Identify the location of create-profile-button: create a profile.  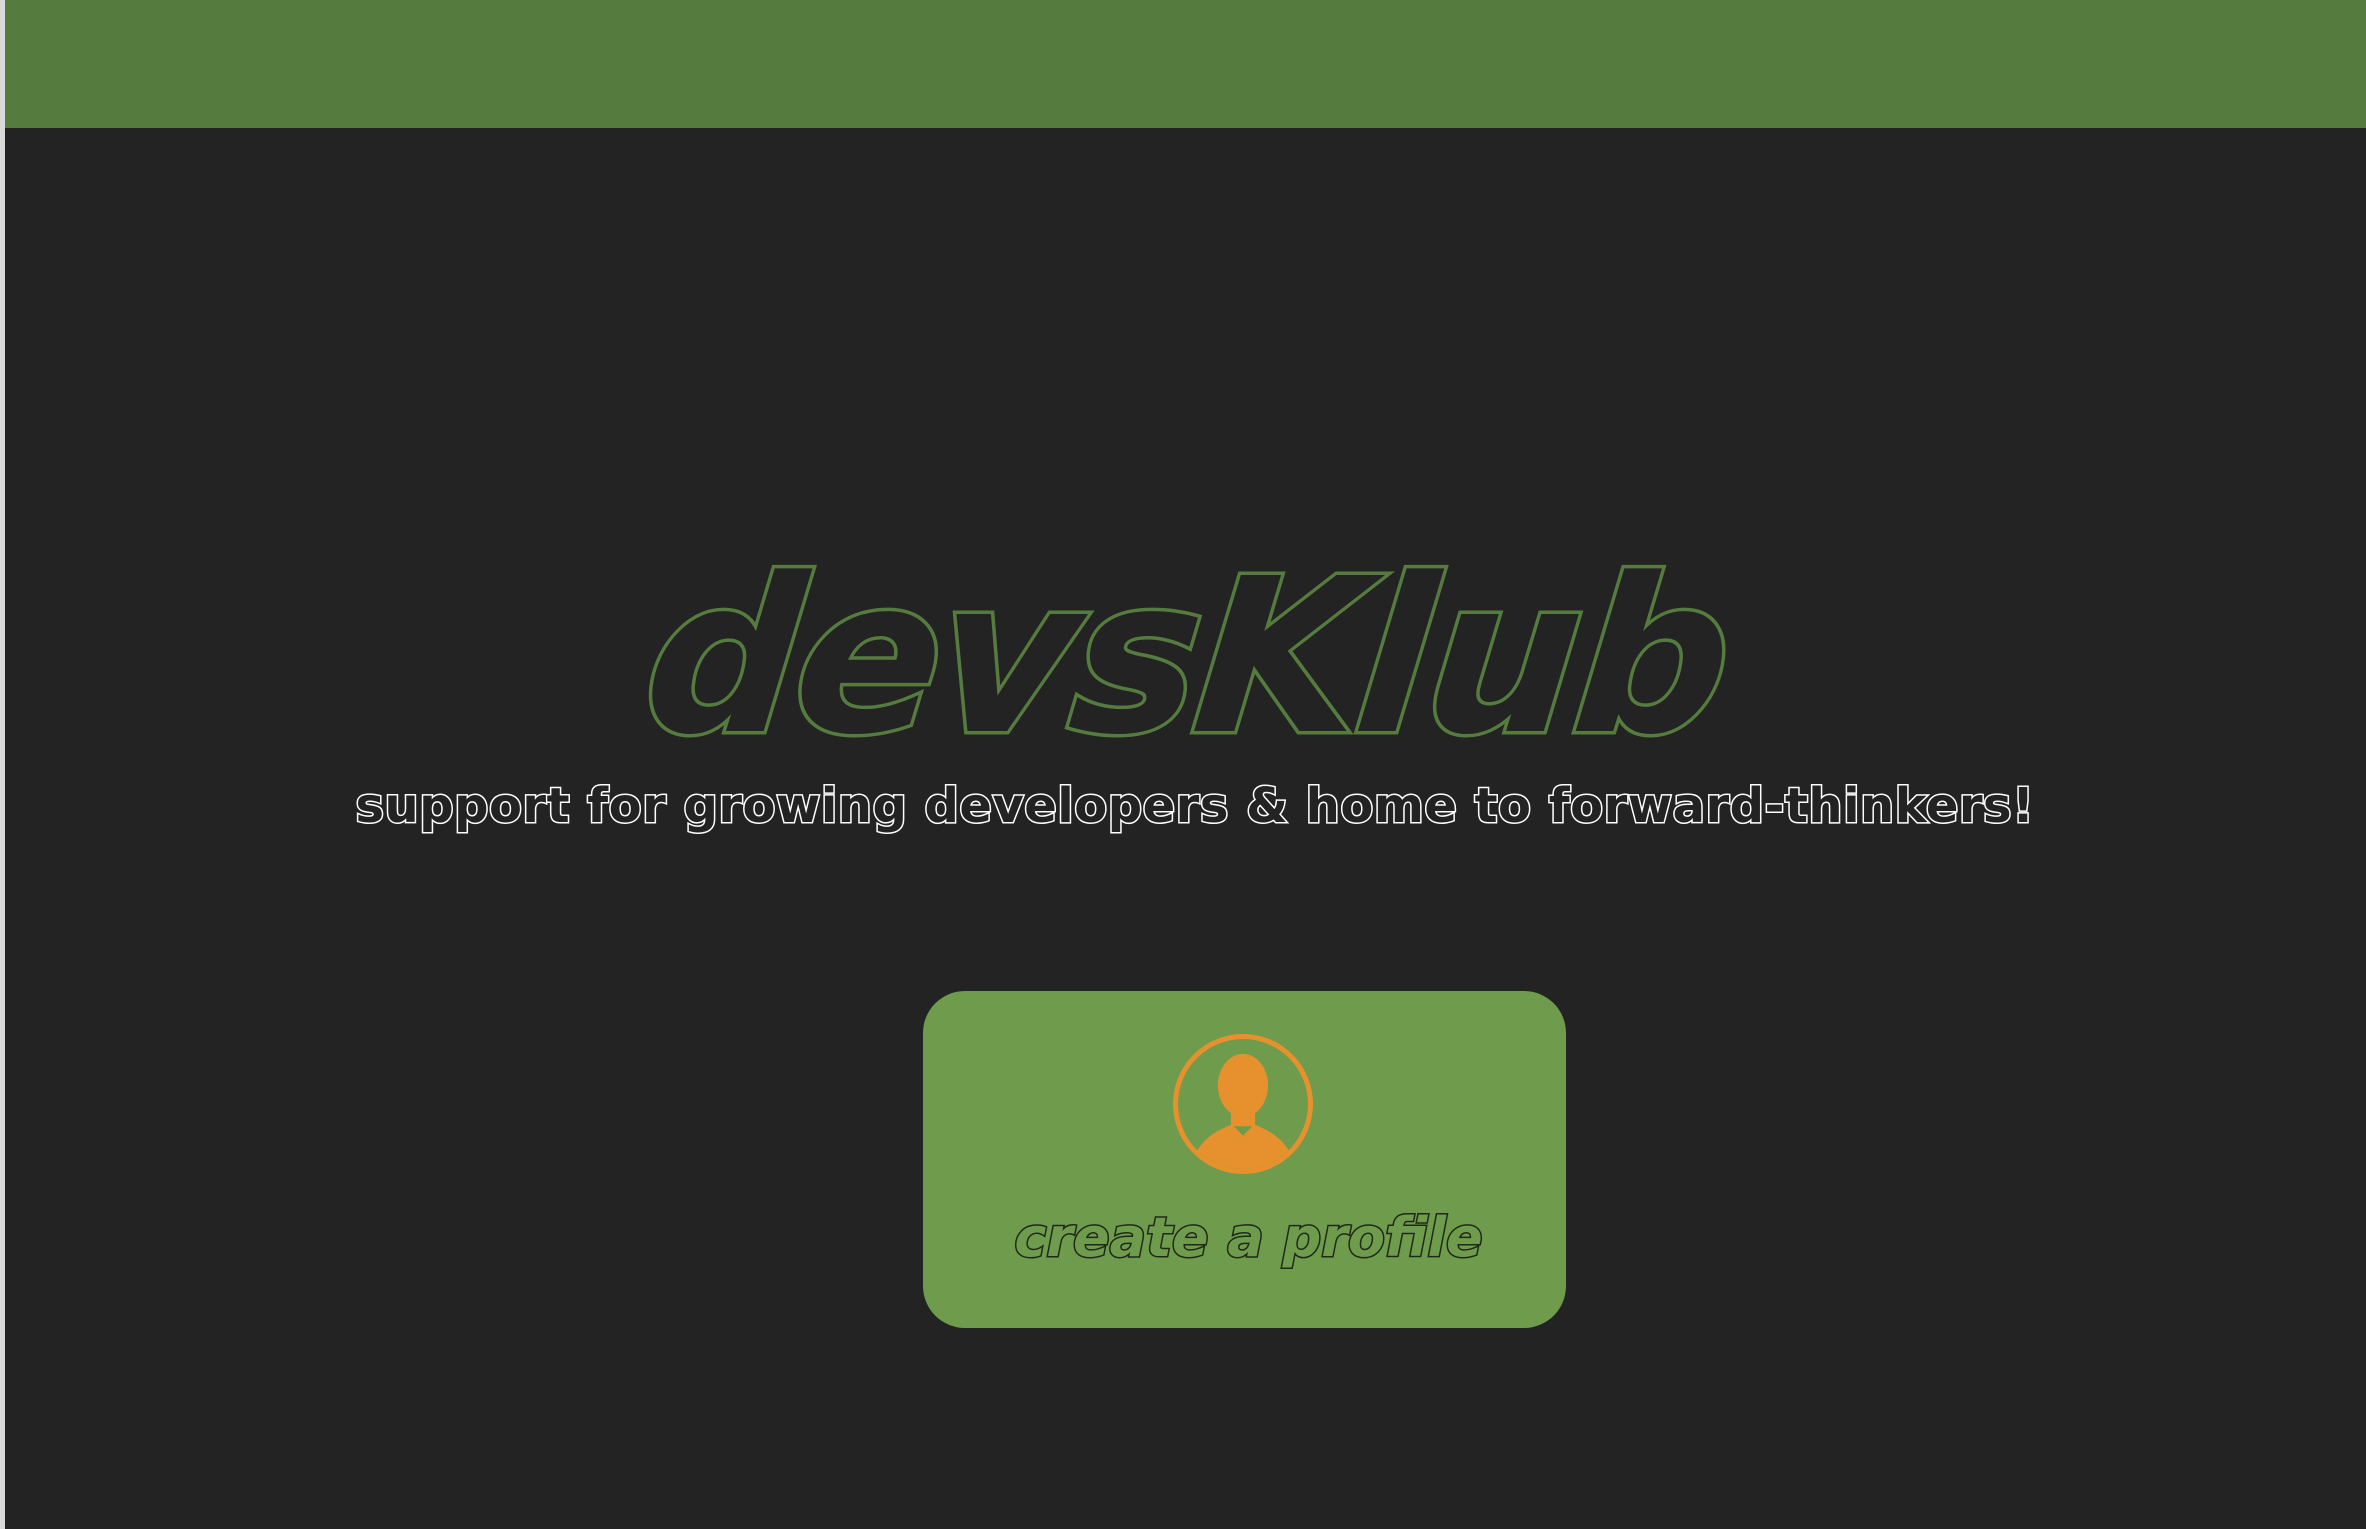
(1244, 1159).